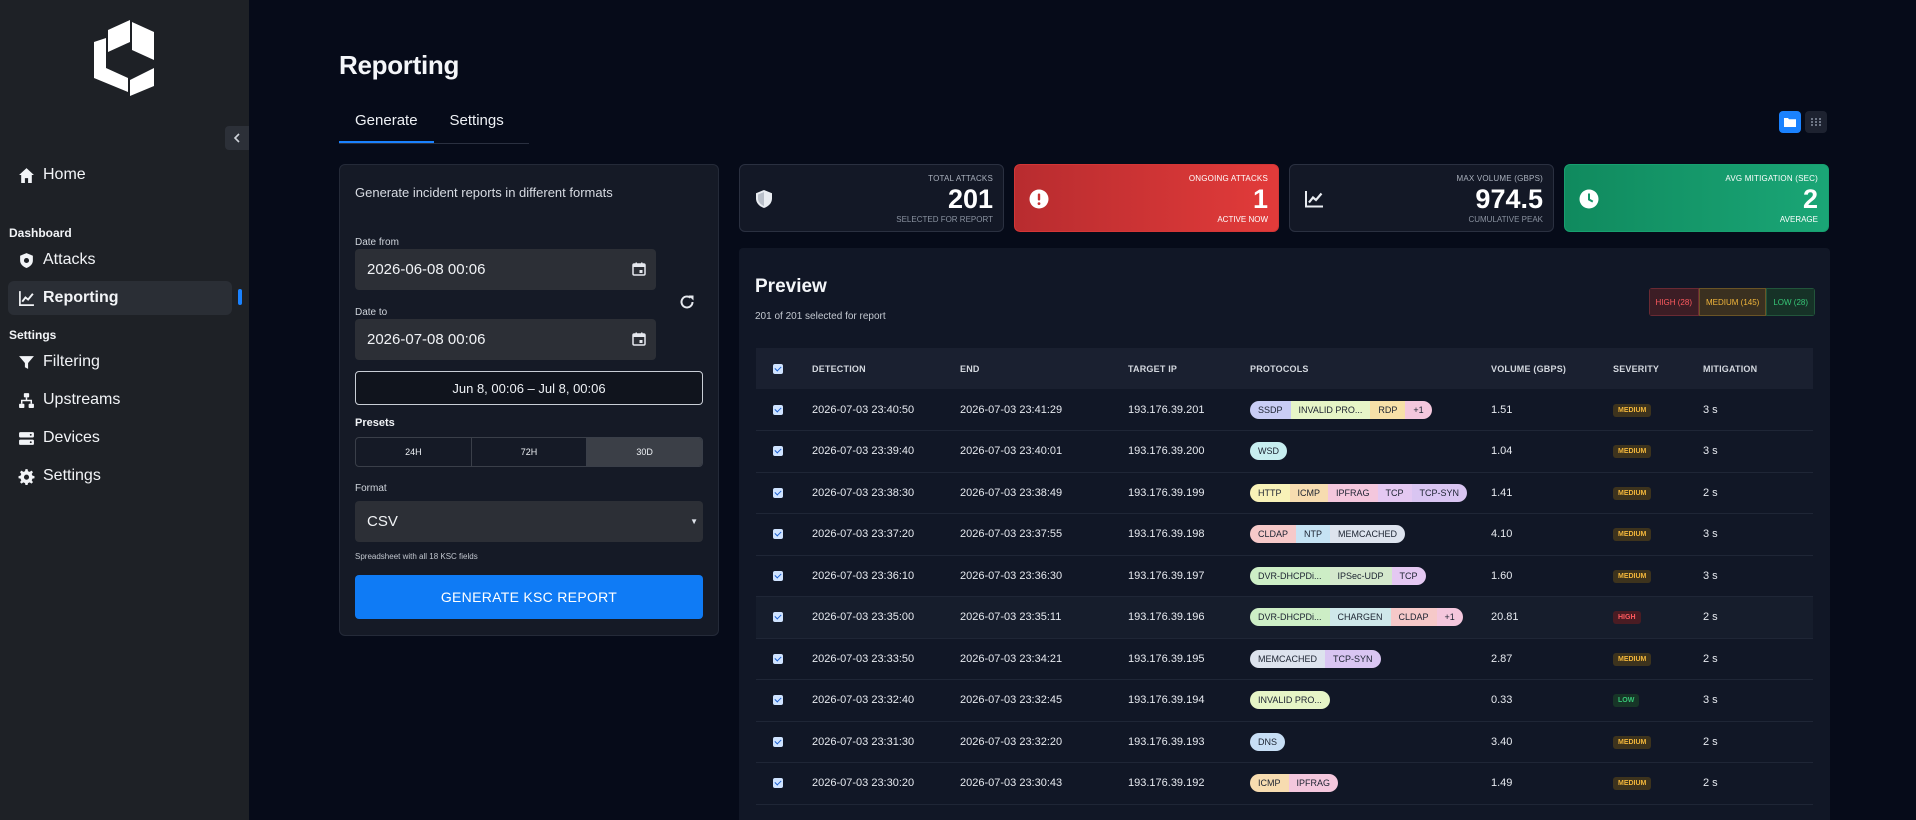  I want to click on folder-icon, so click(1790, 122).